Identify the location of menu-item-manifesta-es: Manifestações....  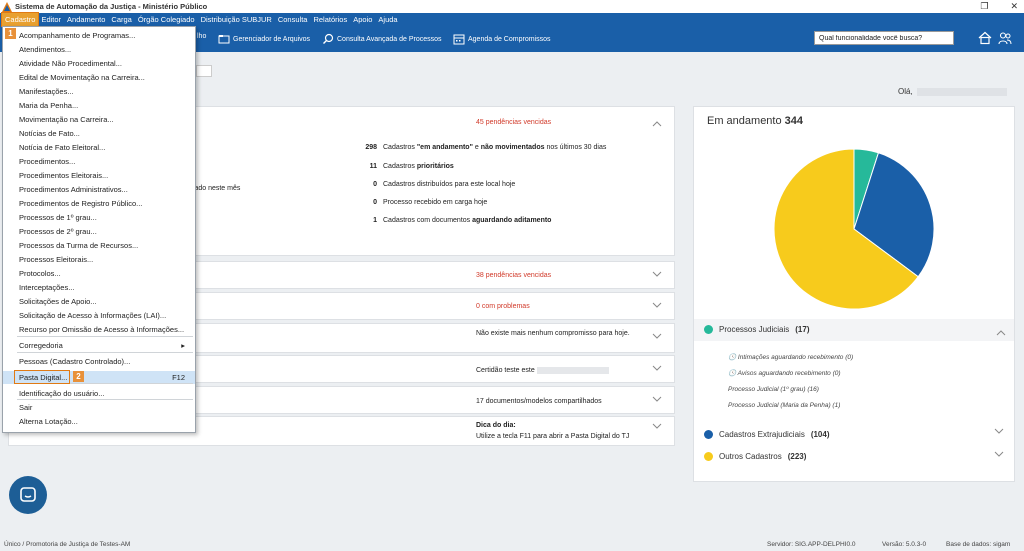
(99, 91).